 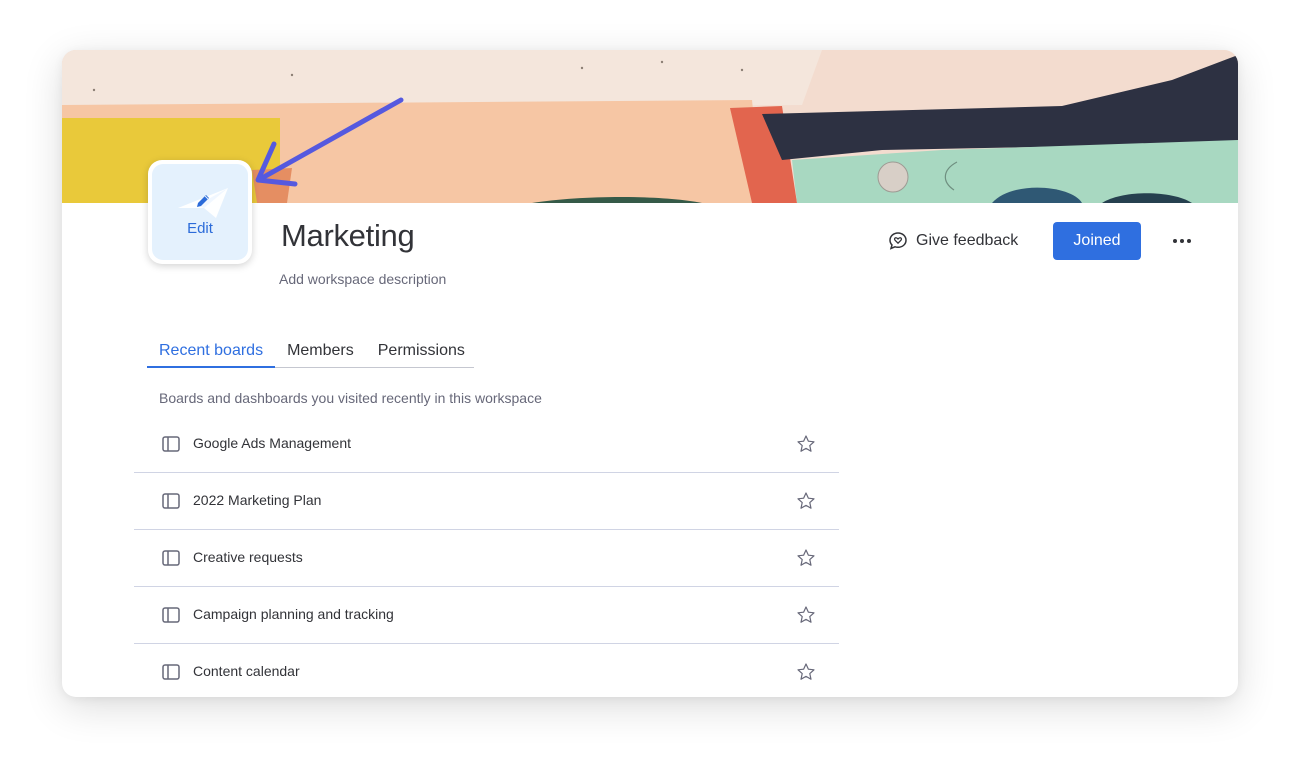 What do you see at coordinates (1097, 241) in the screenshot?
I see `joined-button: Joined` at bounding box center [1097, 241].